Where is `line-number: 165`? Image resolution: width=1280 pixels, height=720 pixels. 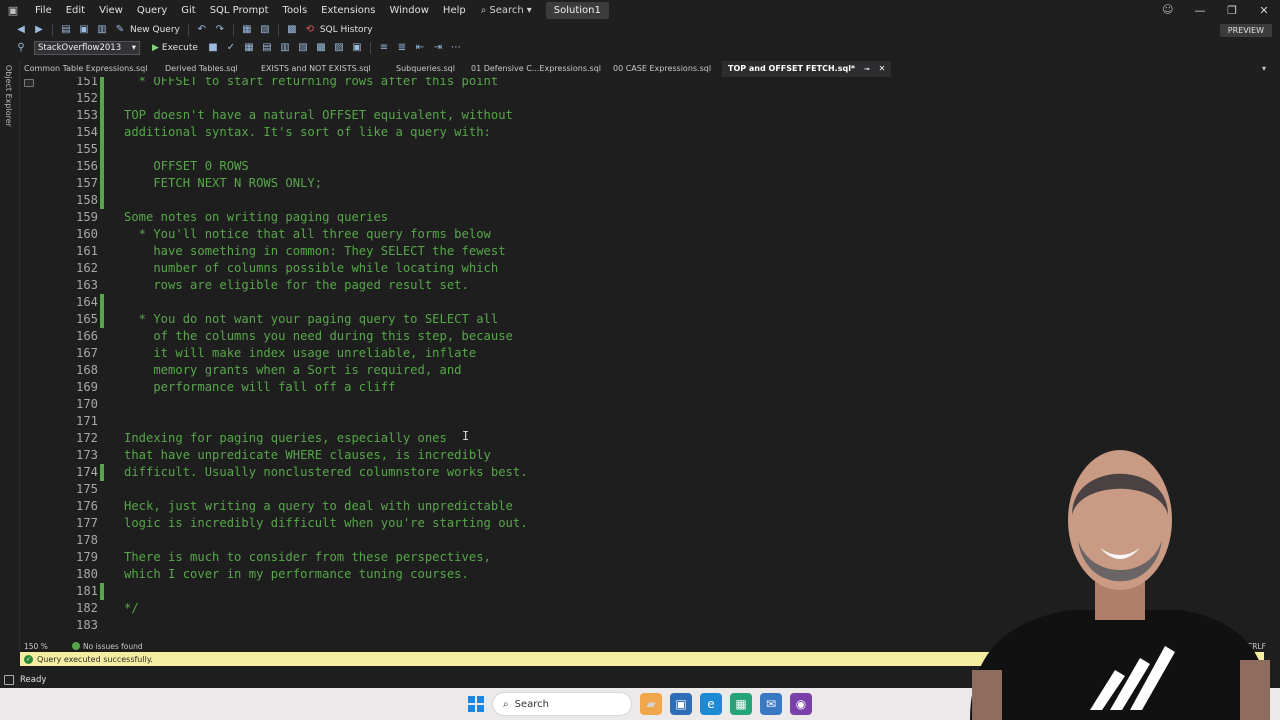
line-number: 165 is located at coordinates (86, 319).